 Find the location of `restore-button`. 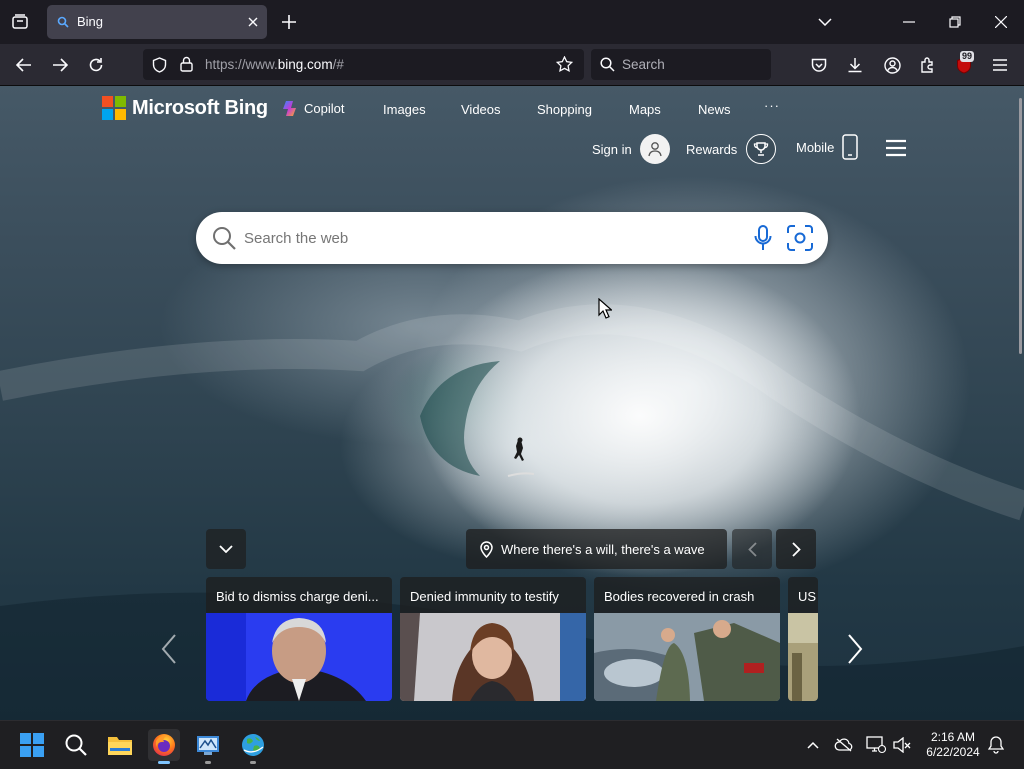

restore-button is located at coordinates (955, 22).